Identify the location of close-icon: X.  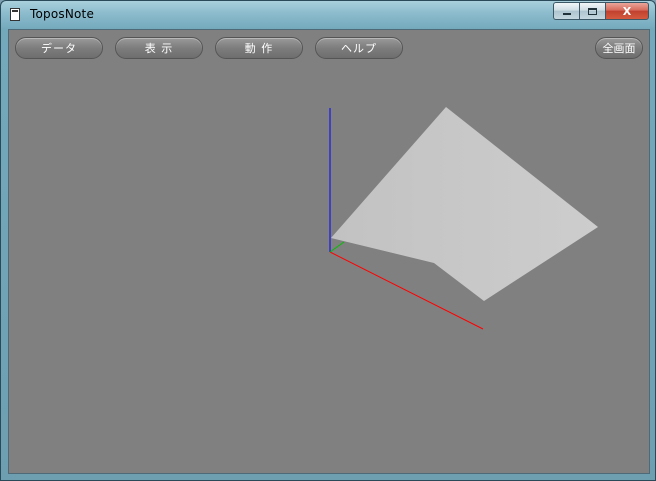
(627, 11).